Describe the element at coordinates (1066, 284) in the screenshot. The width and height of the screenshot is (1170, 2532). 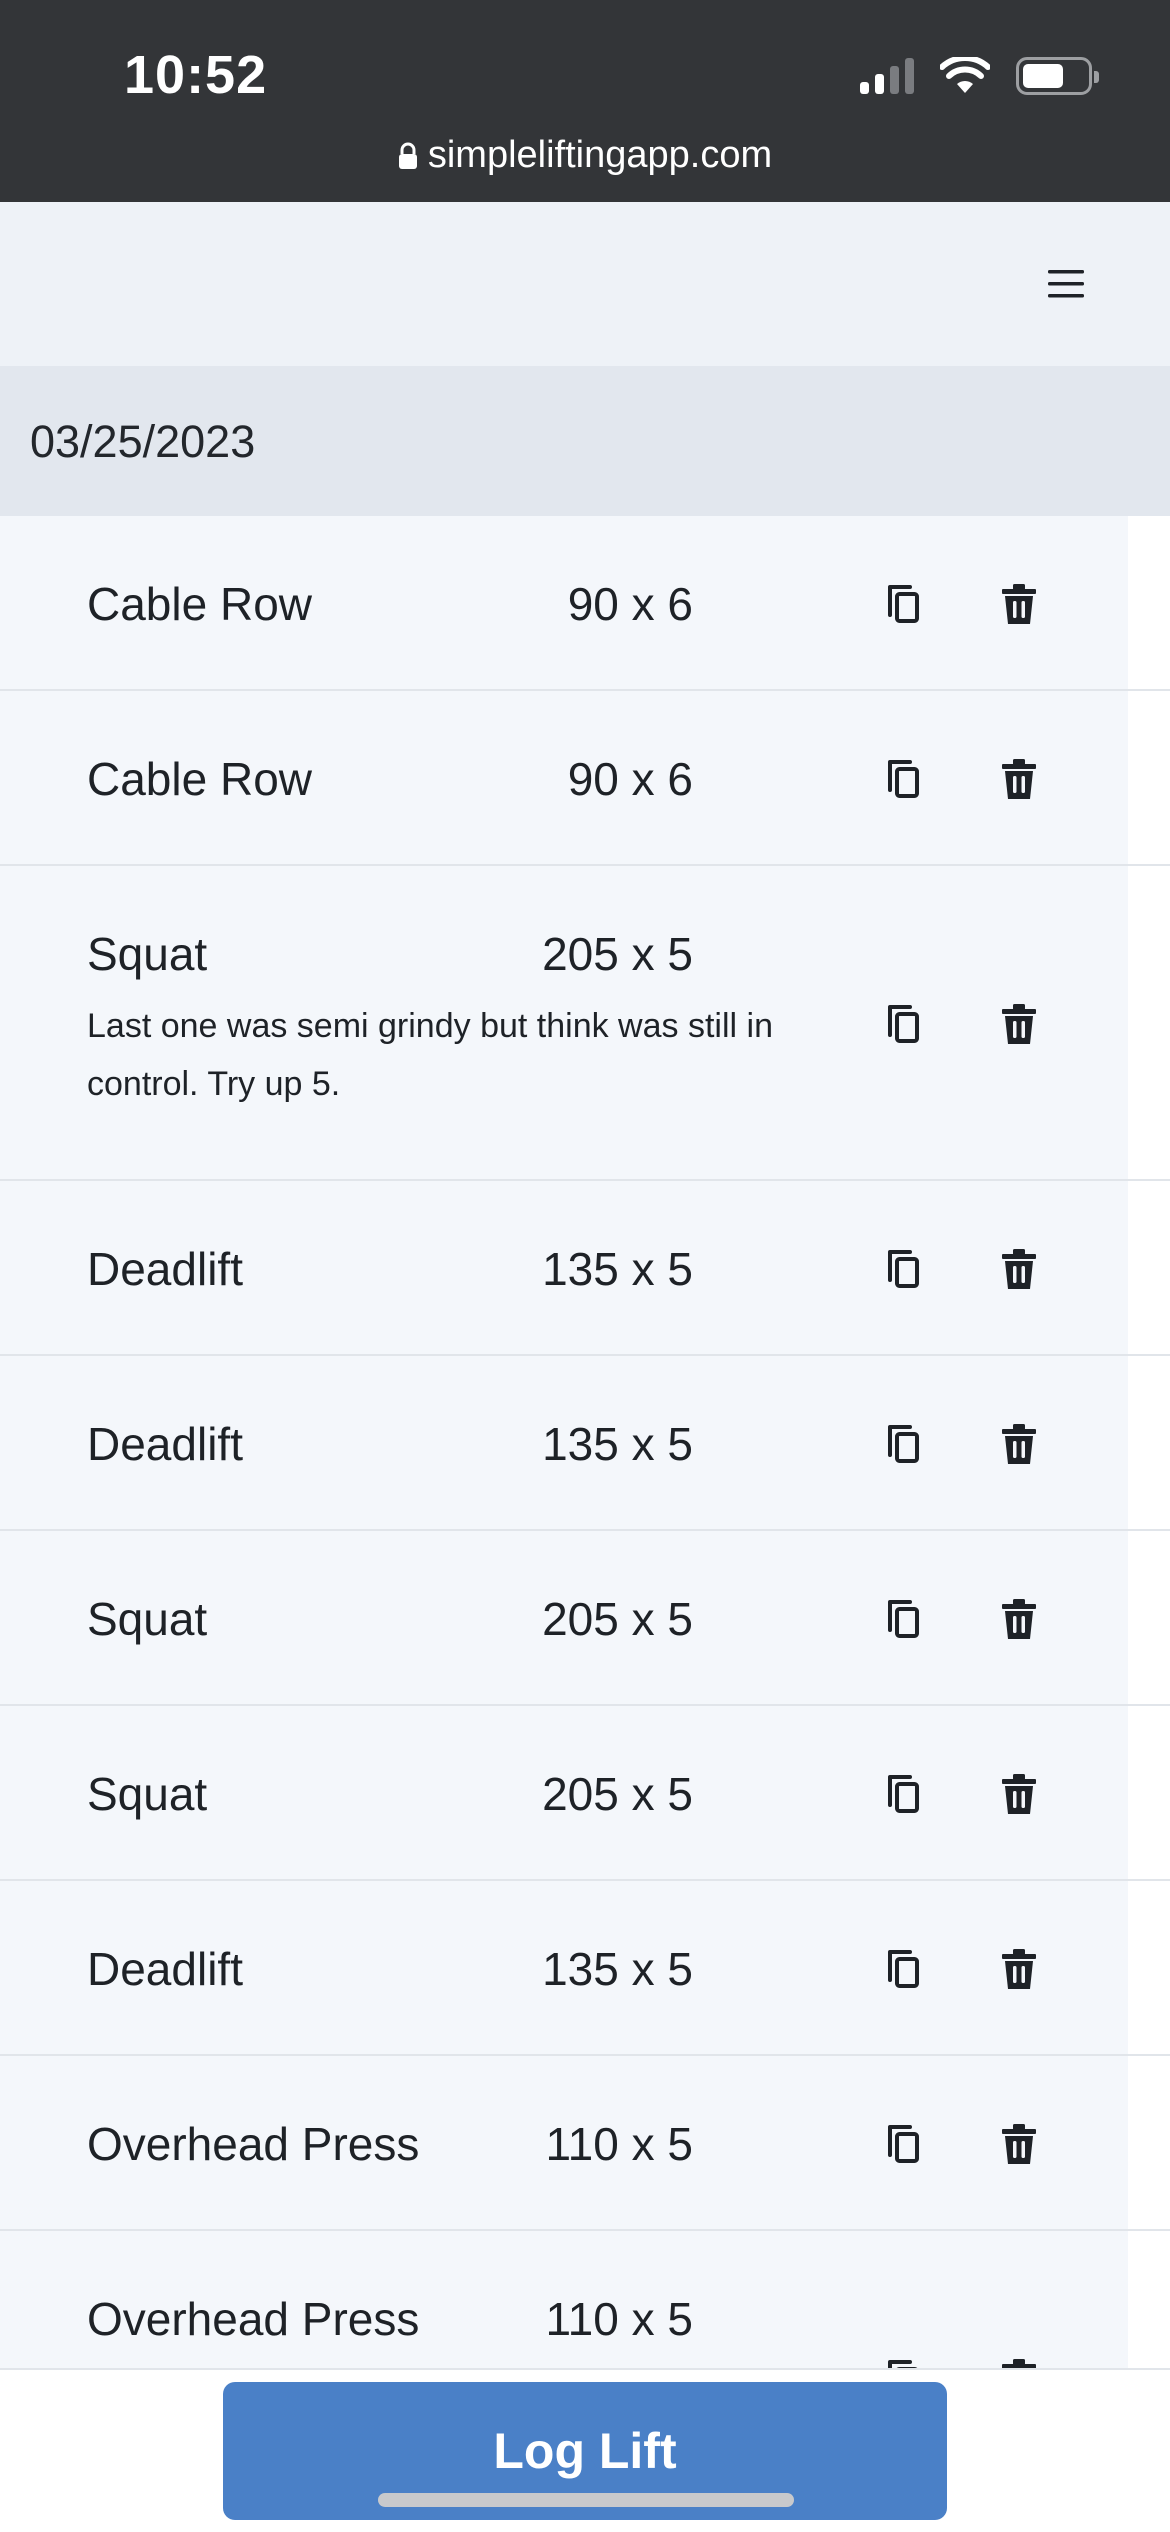
I see `hamburger-menu-icon` at that location.